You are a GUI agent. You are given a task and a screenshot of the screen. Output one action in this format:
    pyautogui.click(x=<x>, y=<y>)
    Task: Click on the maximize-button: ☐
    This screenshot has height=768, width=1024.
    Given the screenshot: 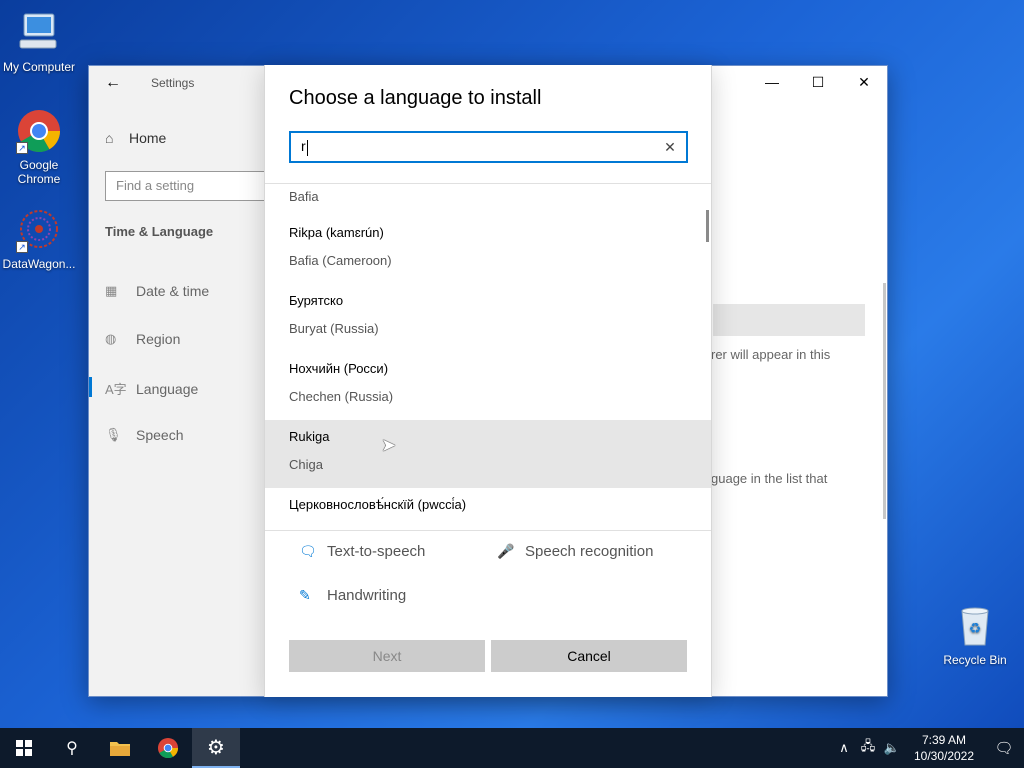 What is the action you would take?
    pyautogui.click(x=818, y=82)
    